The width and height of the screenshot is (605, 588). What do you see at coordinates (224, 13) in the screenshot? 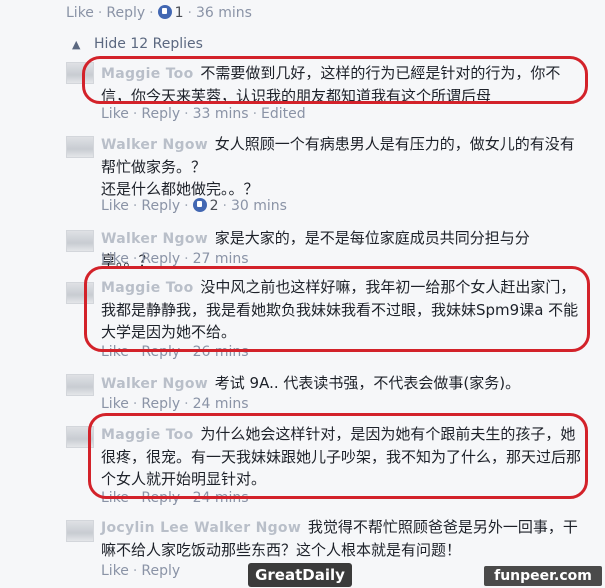
I see `comment-timestamp: 36 mins` at bounding box center [224, 13].